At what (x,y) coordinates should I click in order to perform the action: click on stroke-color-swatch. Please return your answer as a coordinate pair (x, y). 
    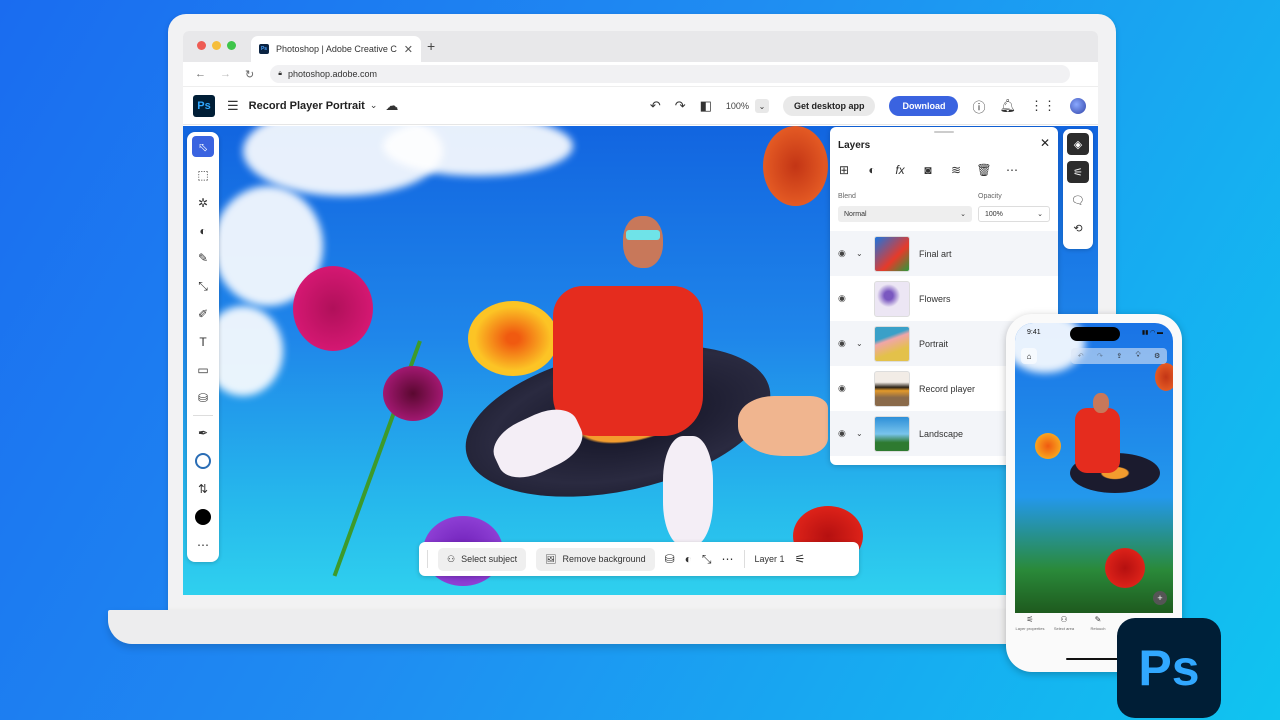
    Looking at the image, I should click on (203, 460).